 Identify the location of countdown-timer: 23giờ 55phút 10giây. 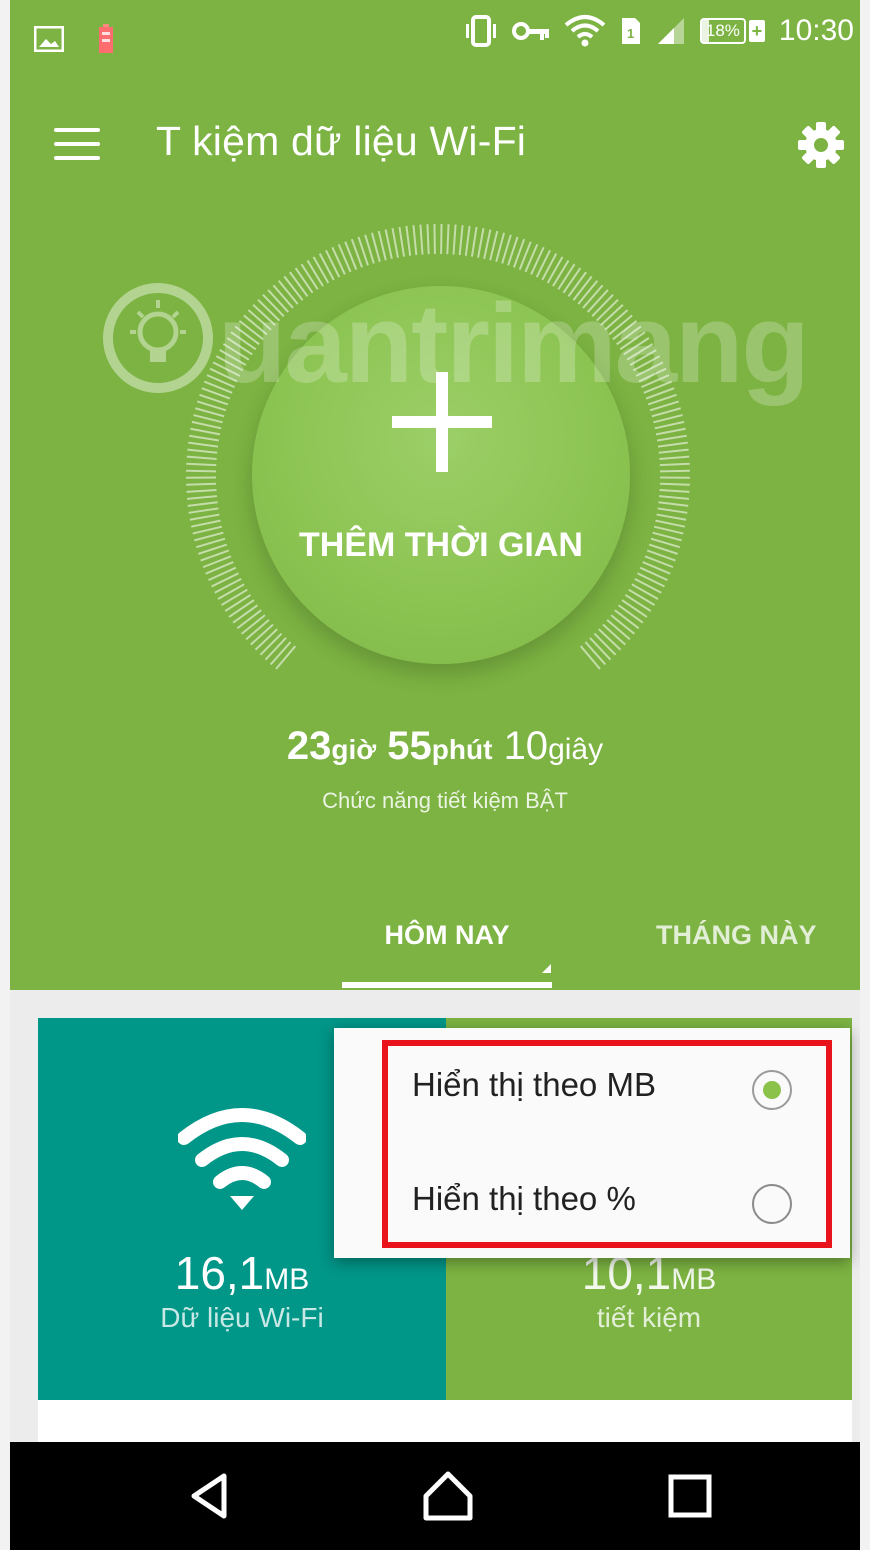
(435, 746).